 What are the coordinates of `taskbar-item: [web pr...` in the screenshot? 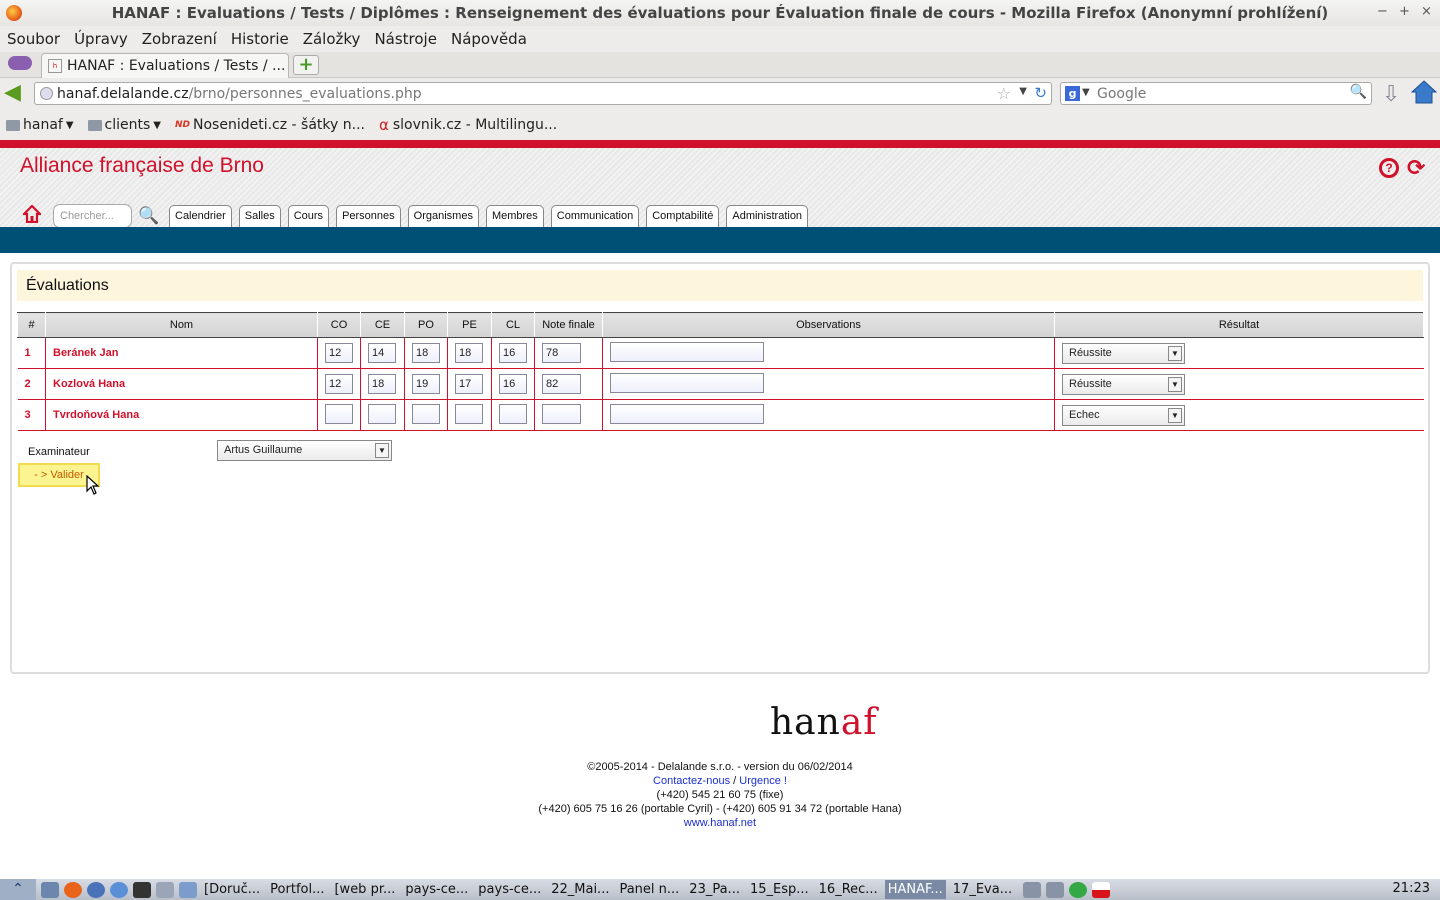 It's located at (364, 889).